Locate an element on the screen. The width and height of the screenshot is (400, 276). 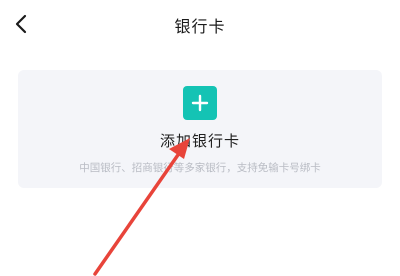
add-bank-card-label: 添加银行卡 is located at coordinates (199, 141).